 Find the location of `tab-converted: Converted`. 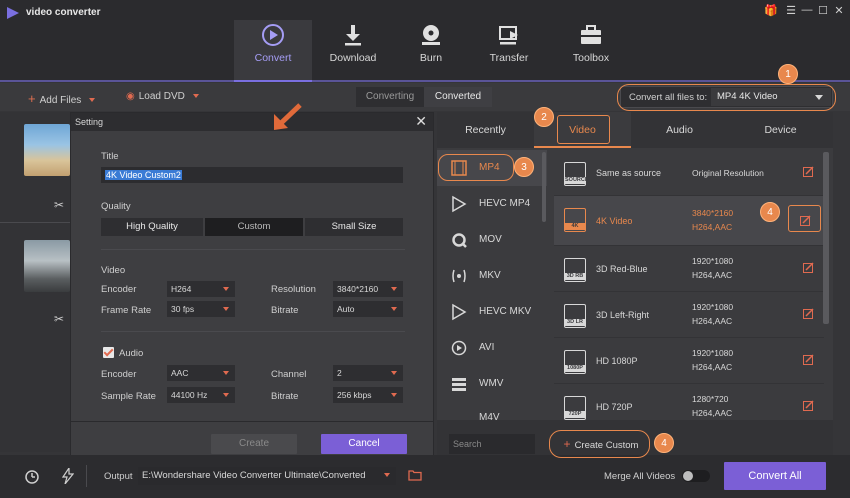

tab-converted: Converted is located at coordinates (458, 97).